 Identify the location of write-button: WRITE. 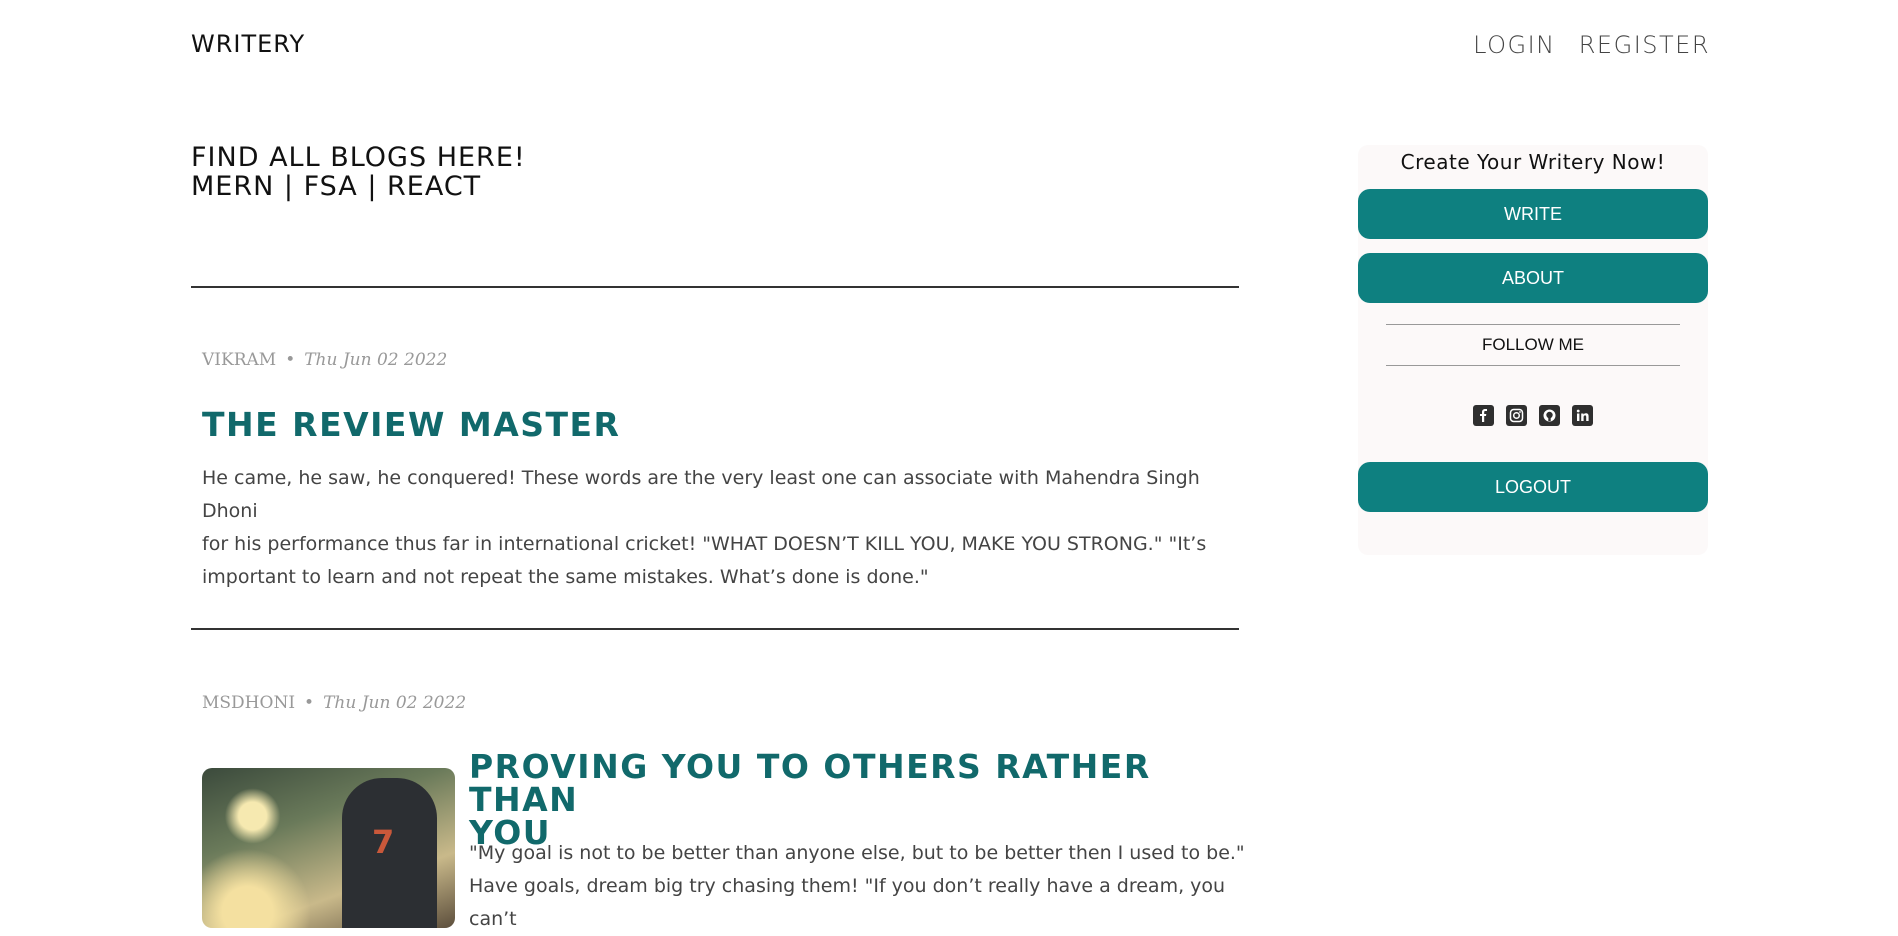
(1533, 214).